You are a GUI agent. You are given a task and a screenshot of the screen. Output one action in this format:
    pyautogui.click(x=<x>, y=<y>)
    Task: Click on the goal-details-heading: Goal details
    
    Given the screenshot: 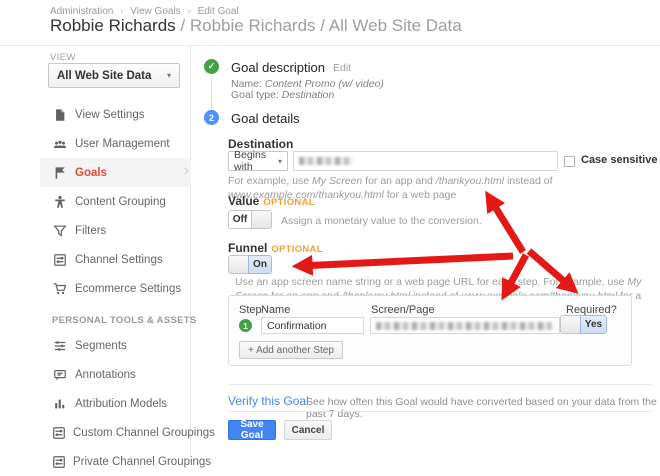 What is the action you would take?
    pyautogui.click(x=265, y=118)
    